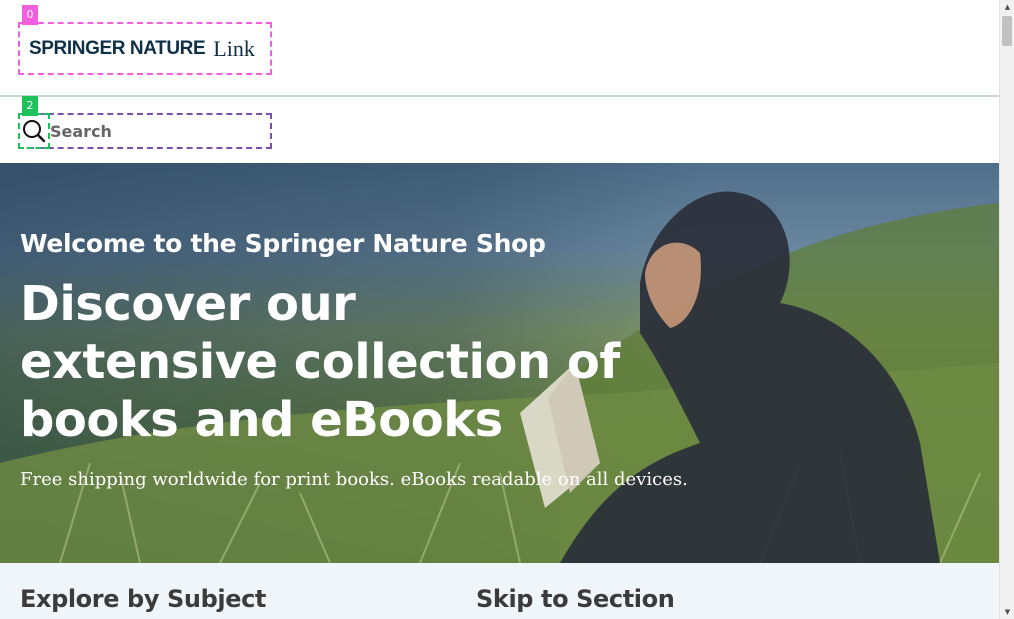 The image size is (1014, 619). Describe the element at coordinates (1007, 612) in the screenshot. I see `scroll-down-arrow-icon: ▼` at that location.